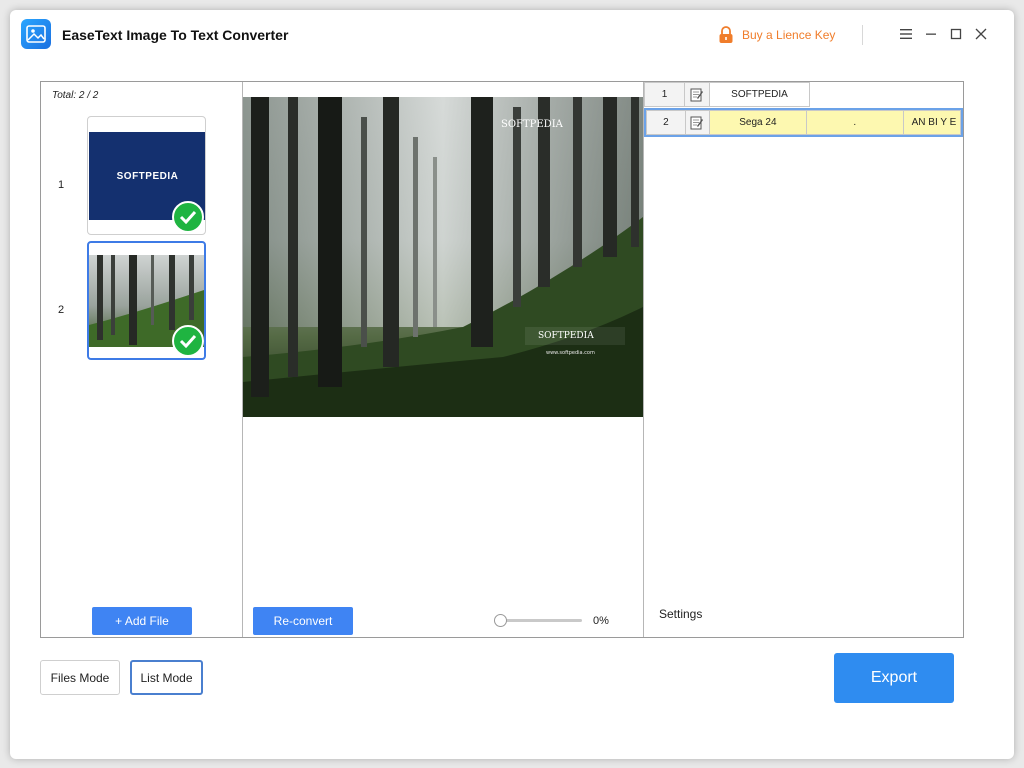  Describe the element at coordinates (680, 614) in the screenshot. I see `settings-link: Settings` at that location.